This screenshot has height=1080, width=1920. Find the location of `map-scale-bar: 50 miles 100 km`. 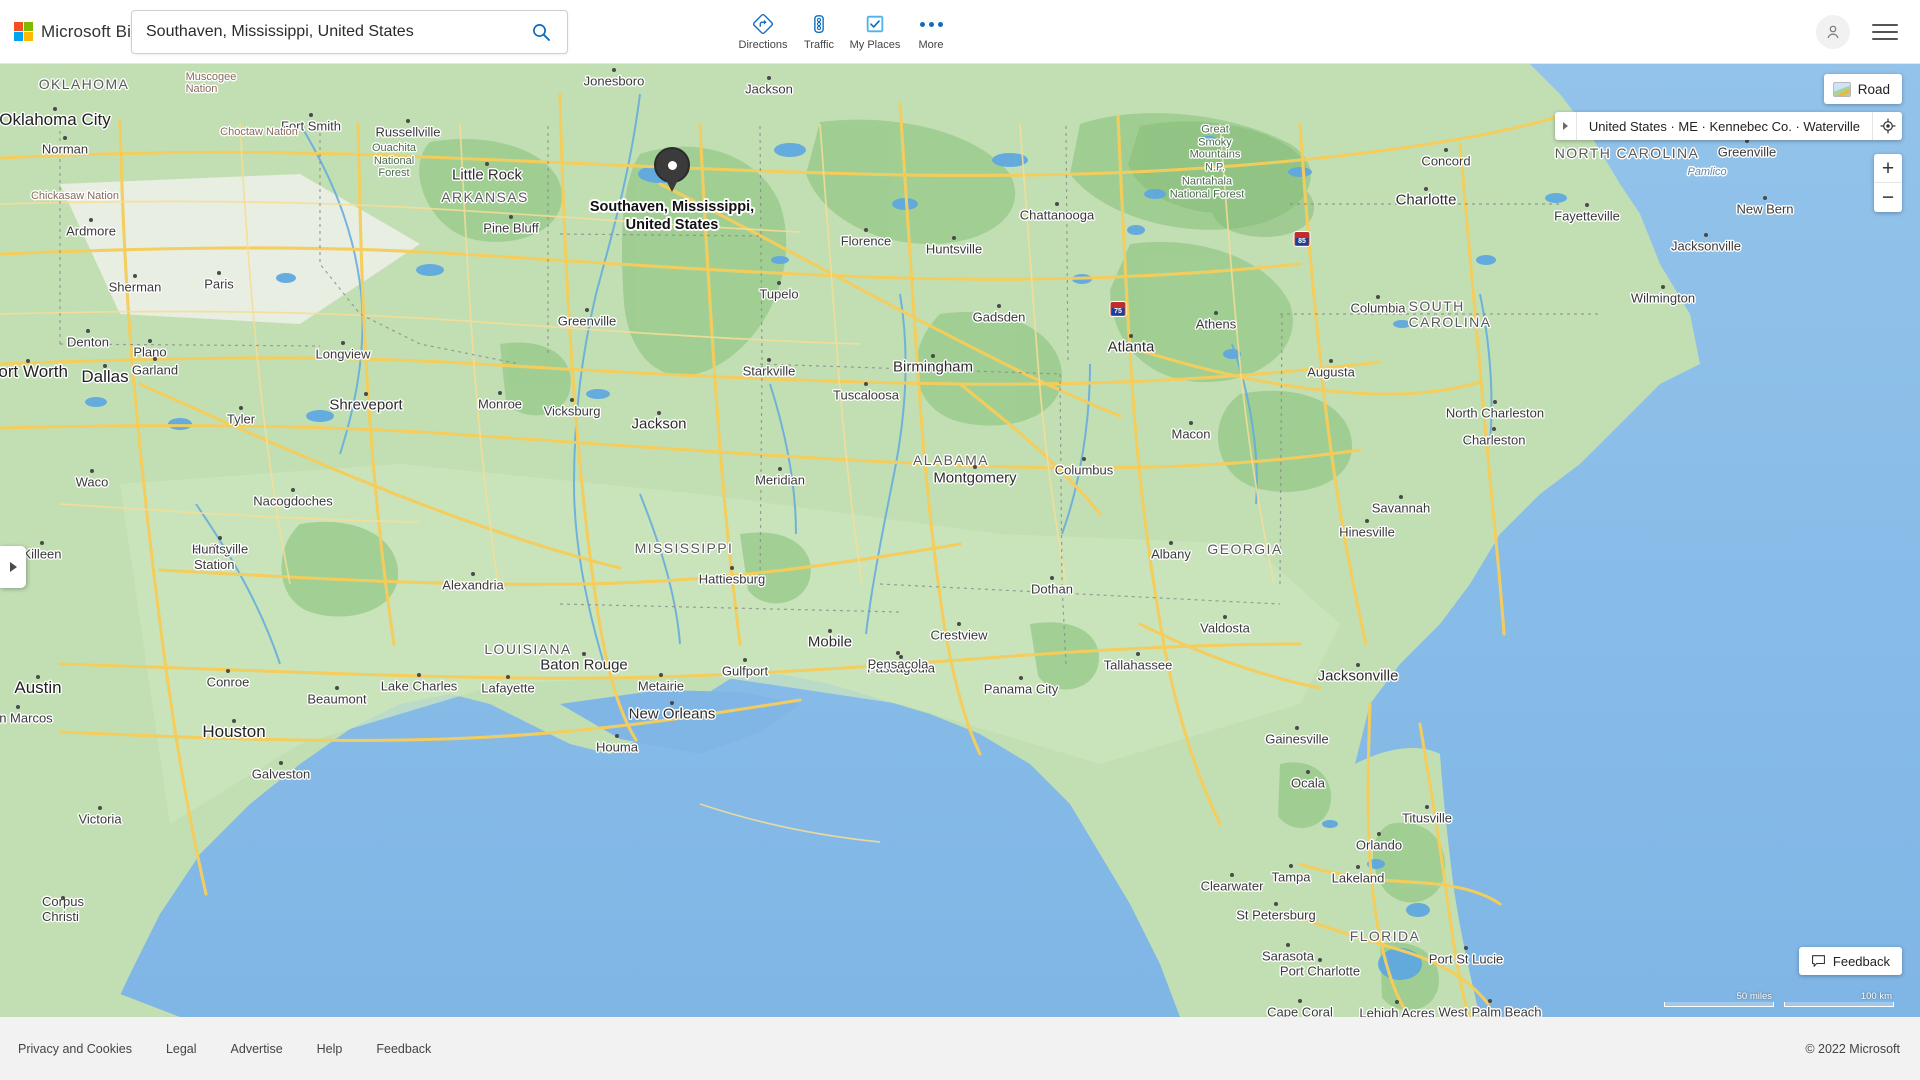

map-scale-bar: 50 miles 100 km is located at coordinates (1779, 999).